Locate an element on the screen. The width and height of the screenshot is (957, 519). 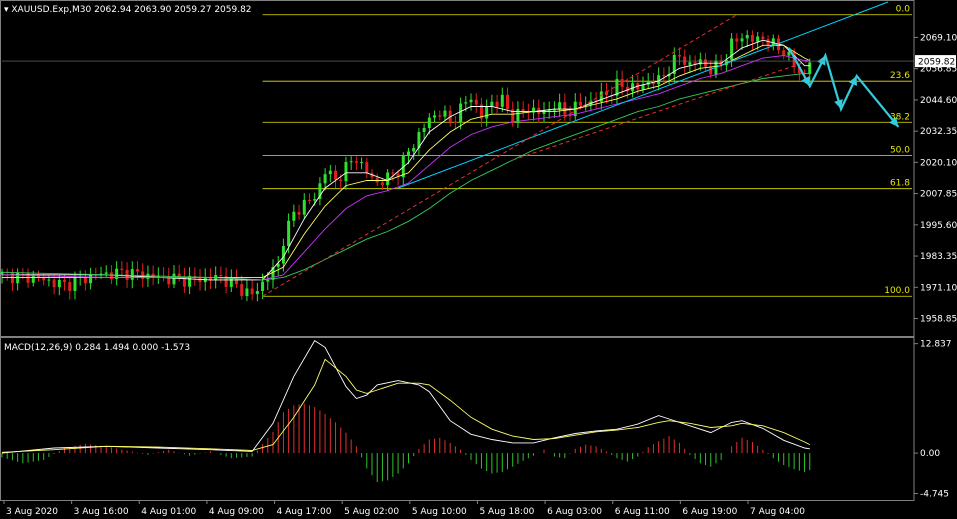
macd-tick-label: 0.00 is located at coordinates (930, 454).